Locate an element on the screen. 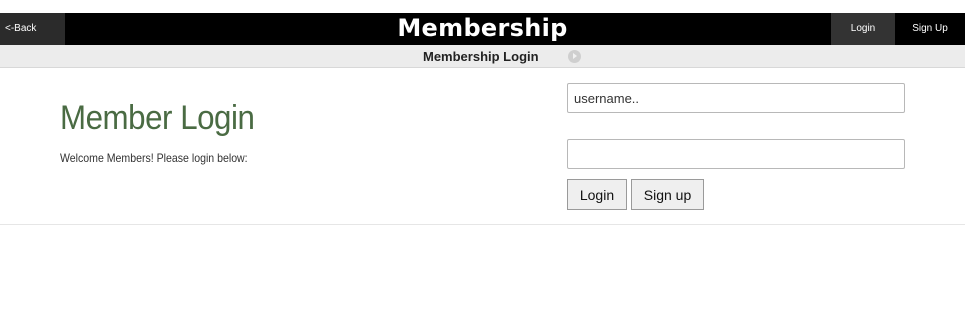 Image resolution: width=965 pixels, height=327 pixels. username-input is located at coordinates (736, 98).